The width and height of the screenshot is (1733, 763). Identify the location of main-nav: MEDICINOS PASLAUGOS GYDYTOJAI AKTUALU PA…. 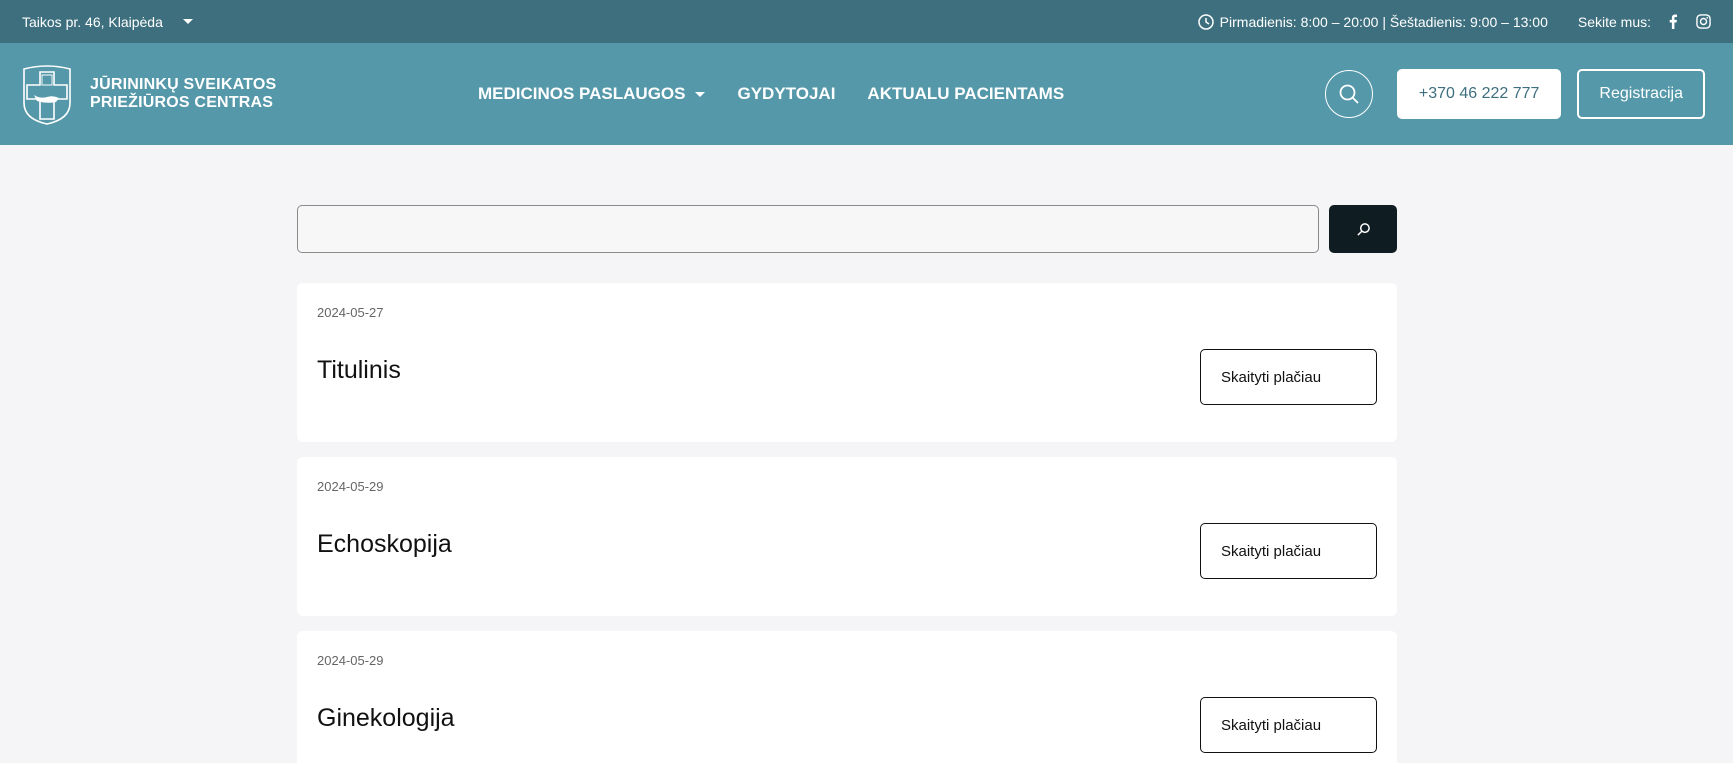
(771, 94).